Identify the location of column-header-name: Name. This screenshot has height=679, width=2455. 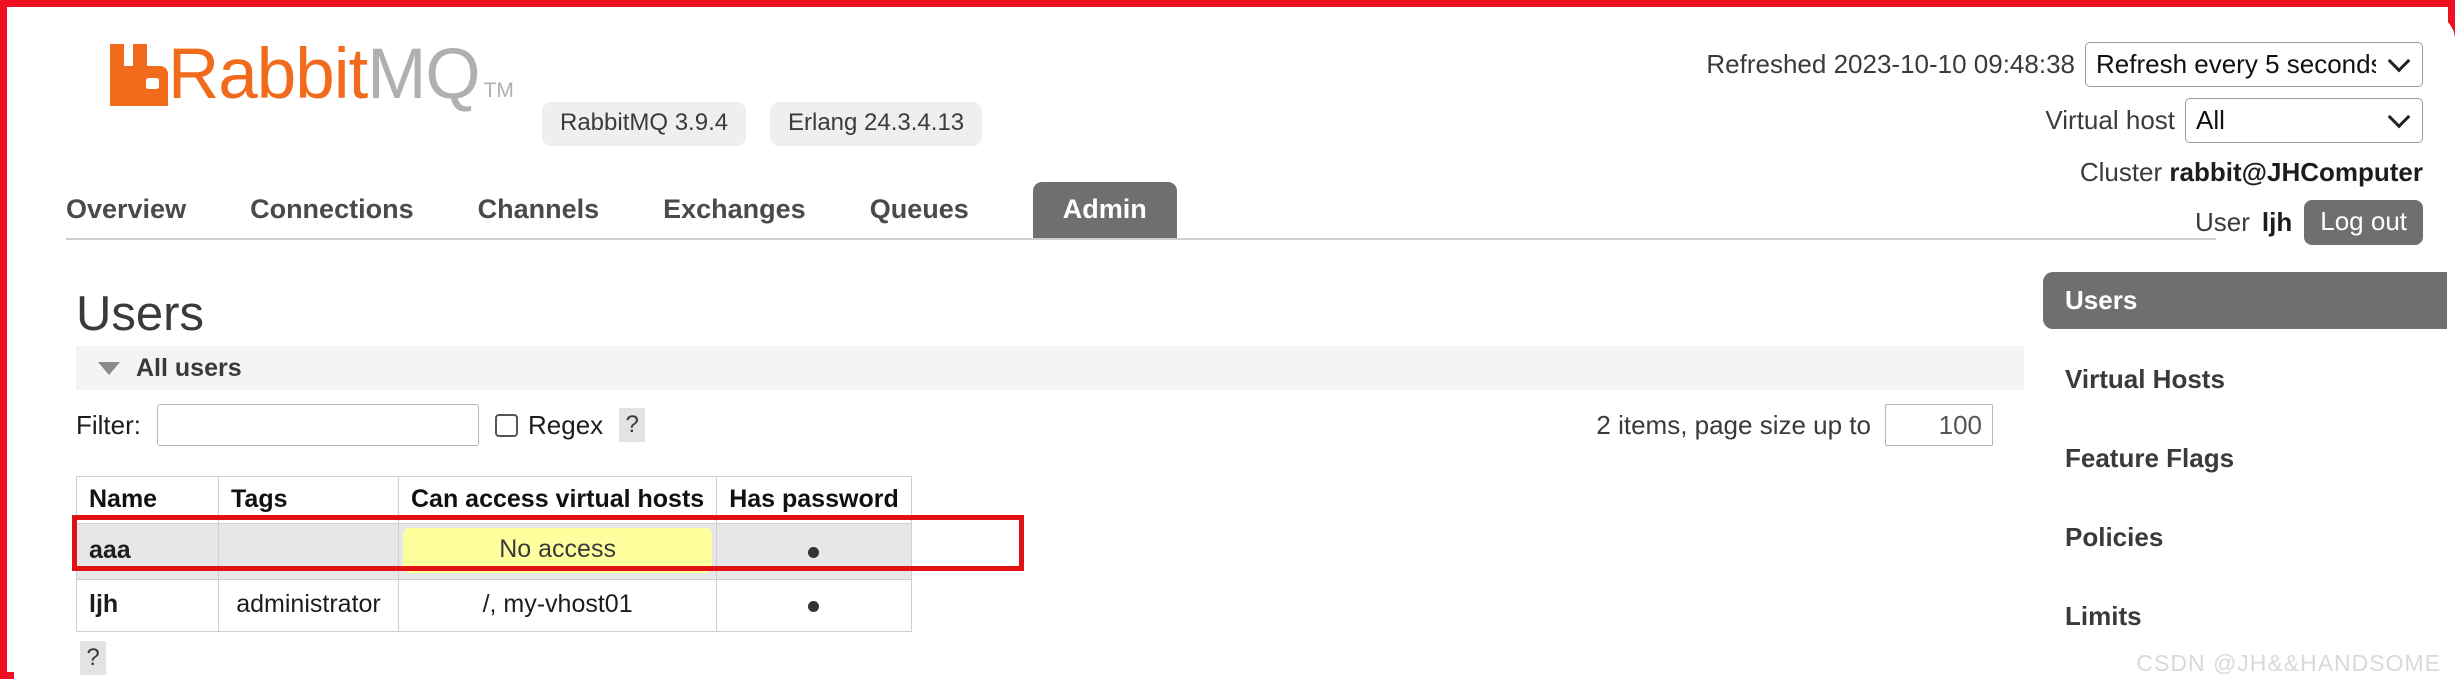
(147, 500).